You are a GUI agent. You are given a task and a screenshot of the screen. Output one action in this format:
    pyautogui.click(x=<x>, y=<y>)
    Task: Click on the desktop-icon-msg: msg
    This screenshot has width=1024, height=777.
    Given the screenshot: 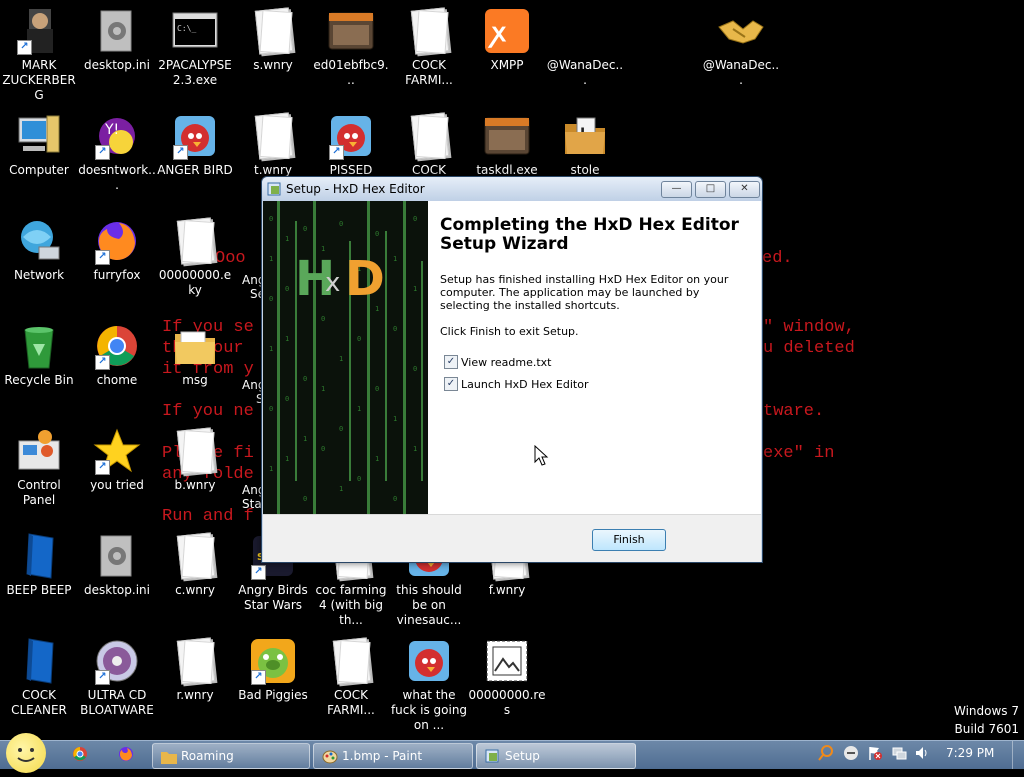 What is the action you would take?
    pyautogui.click(x=195, y=367)
    